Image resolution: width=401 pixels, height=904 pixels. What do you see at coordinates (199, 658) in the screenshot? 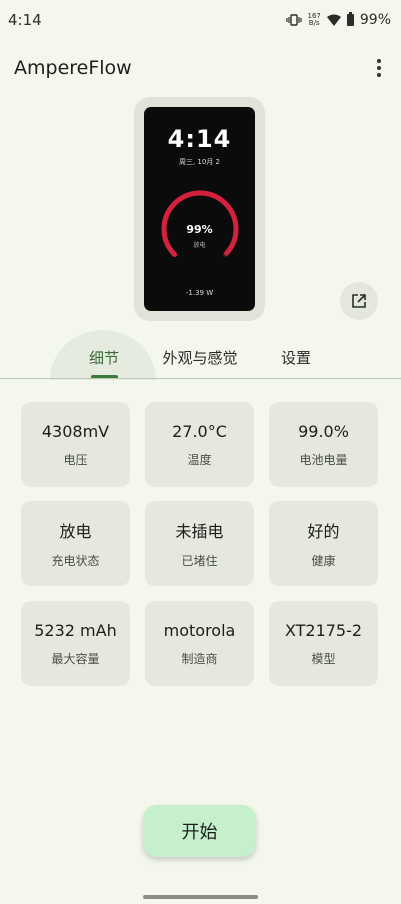
I see `card-label: 制造商` at bounding box center [199, 658].